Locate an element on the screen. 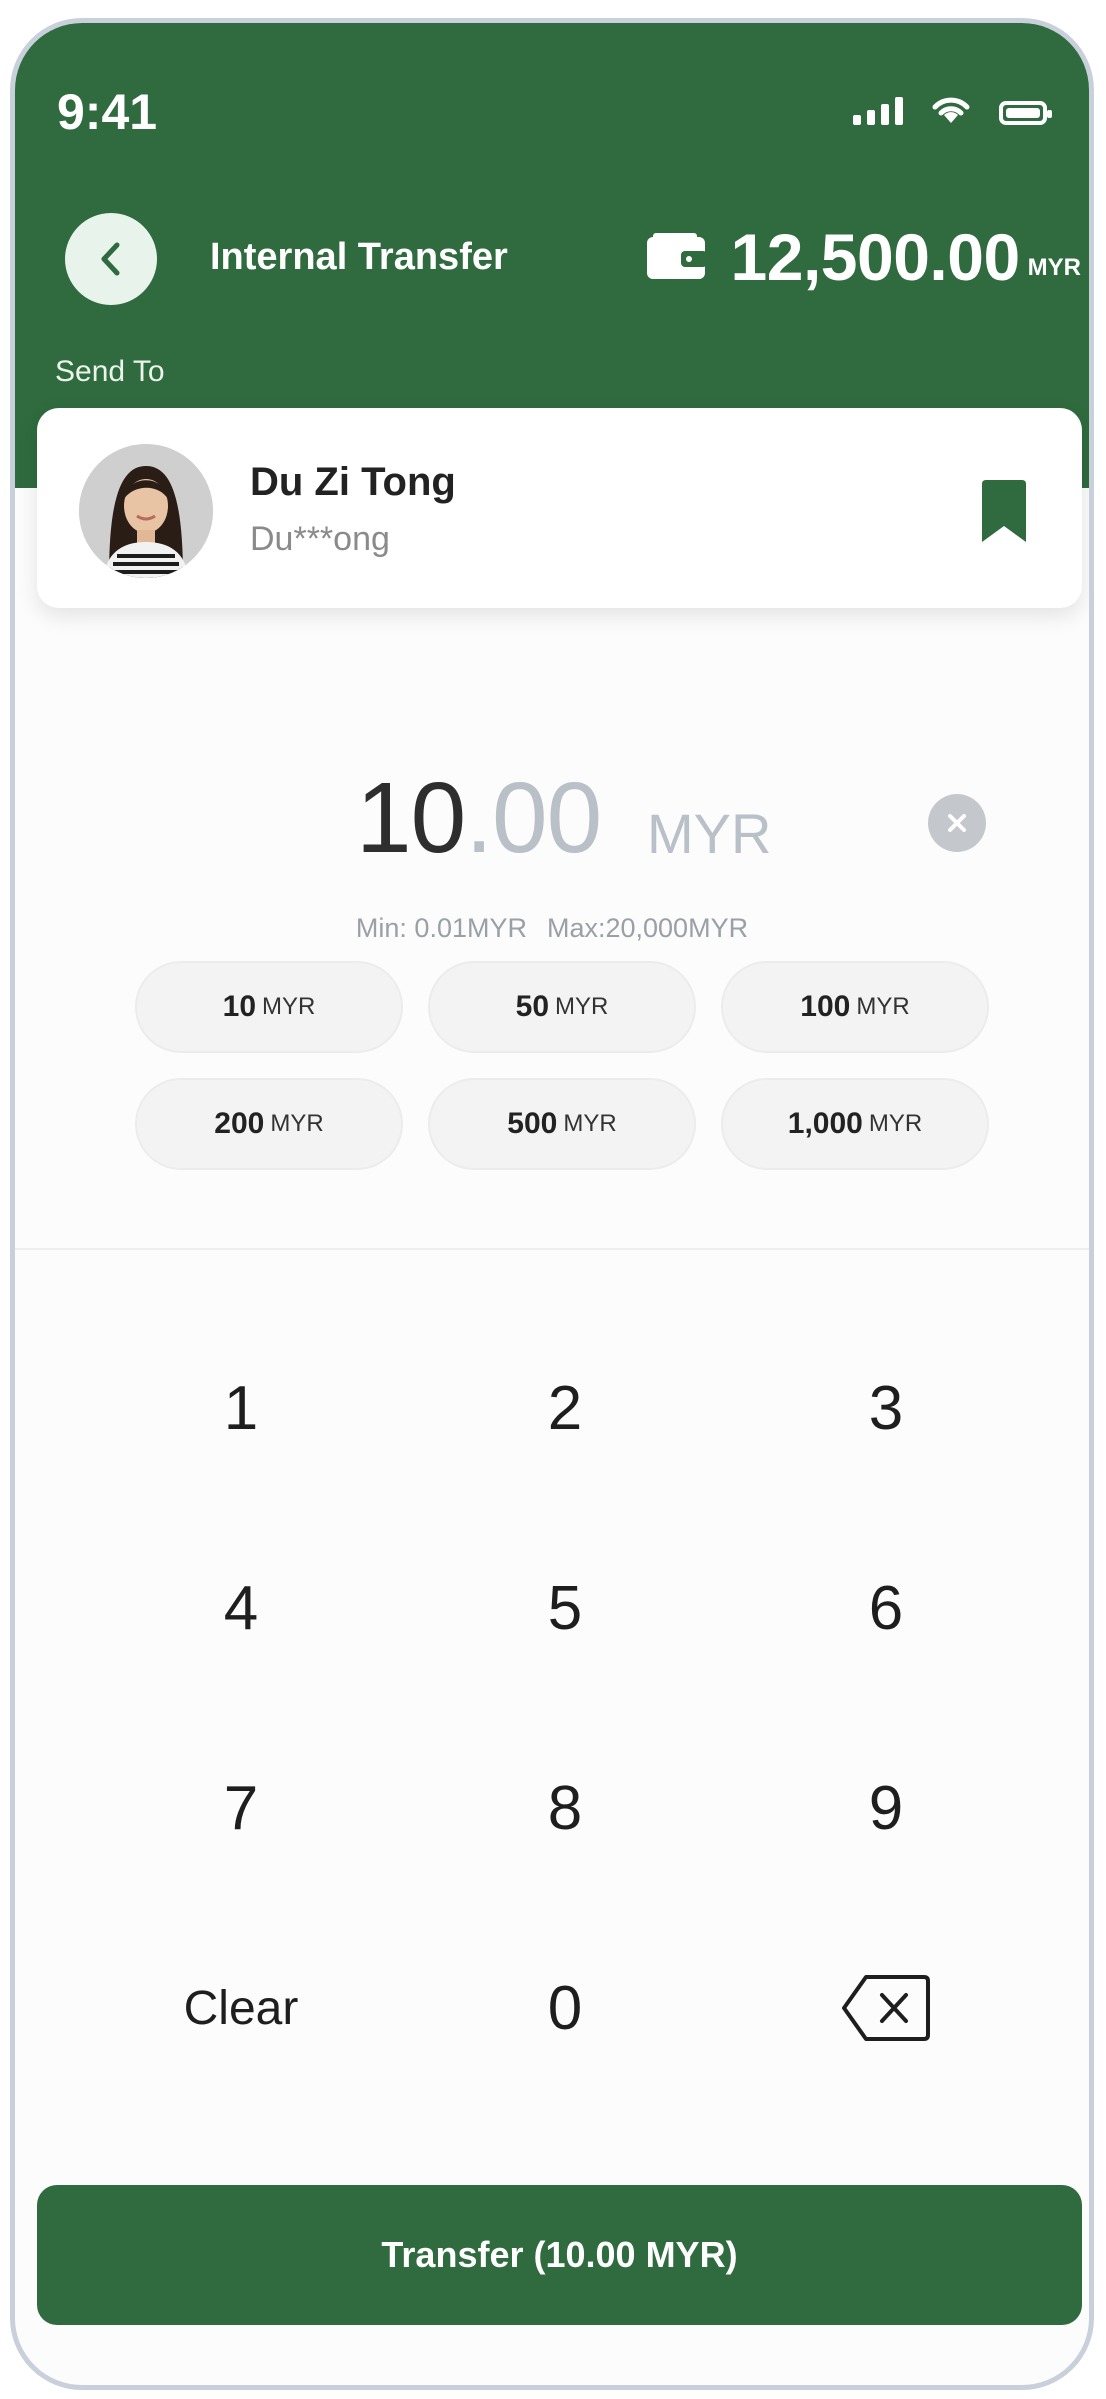  wallet-balance: 12,500.00 MYR is located at coordinates (863, 257).